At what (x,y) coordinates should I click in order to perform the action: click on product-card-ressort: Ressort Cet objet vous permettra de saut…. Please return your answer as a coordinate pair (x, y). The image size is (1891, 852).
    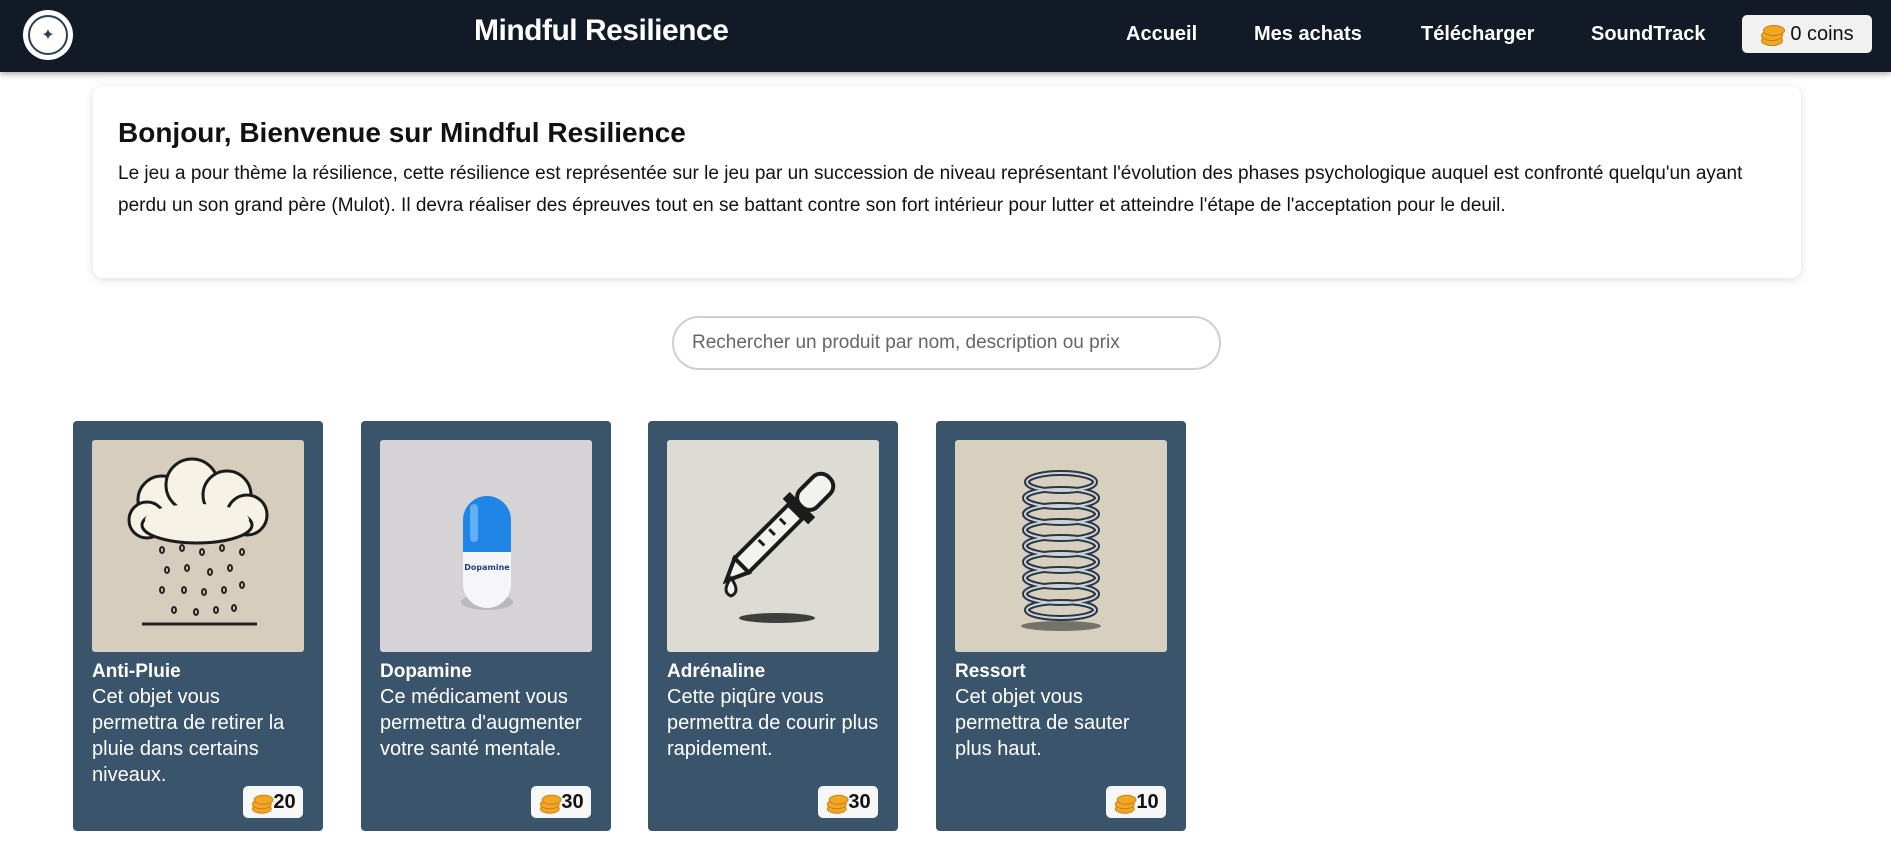
    Looking at the image, I should click on (1061, 626).